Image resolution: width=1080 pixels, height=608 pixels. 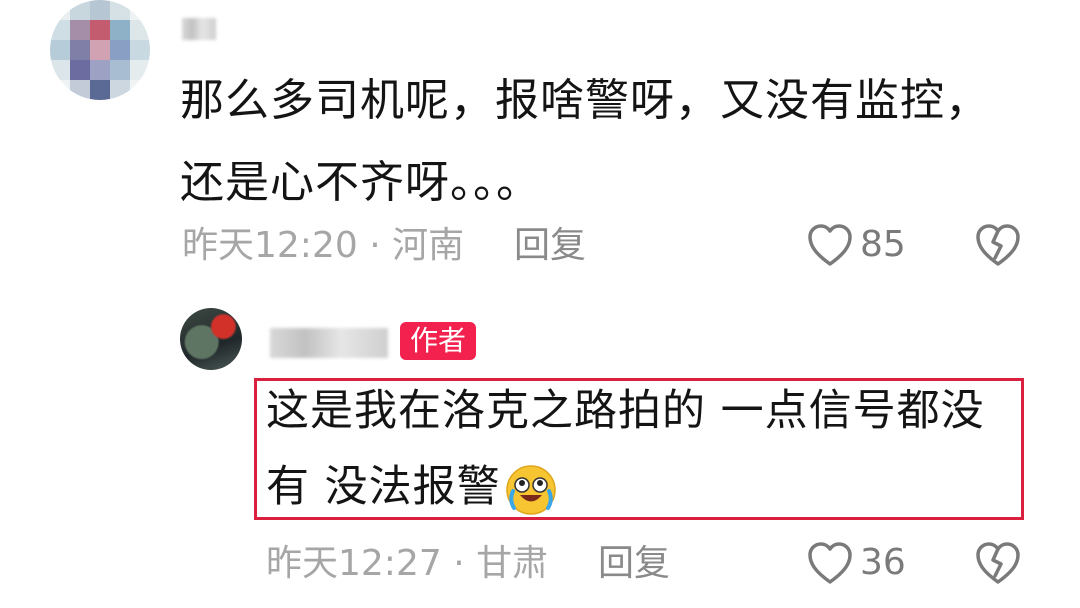 I want to click on reply-text-line2-text: 有 没法报警, so click(x=383, y=487).